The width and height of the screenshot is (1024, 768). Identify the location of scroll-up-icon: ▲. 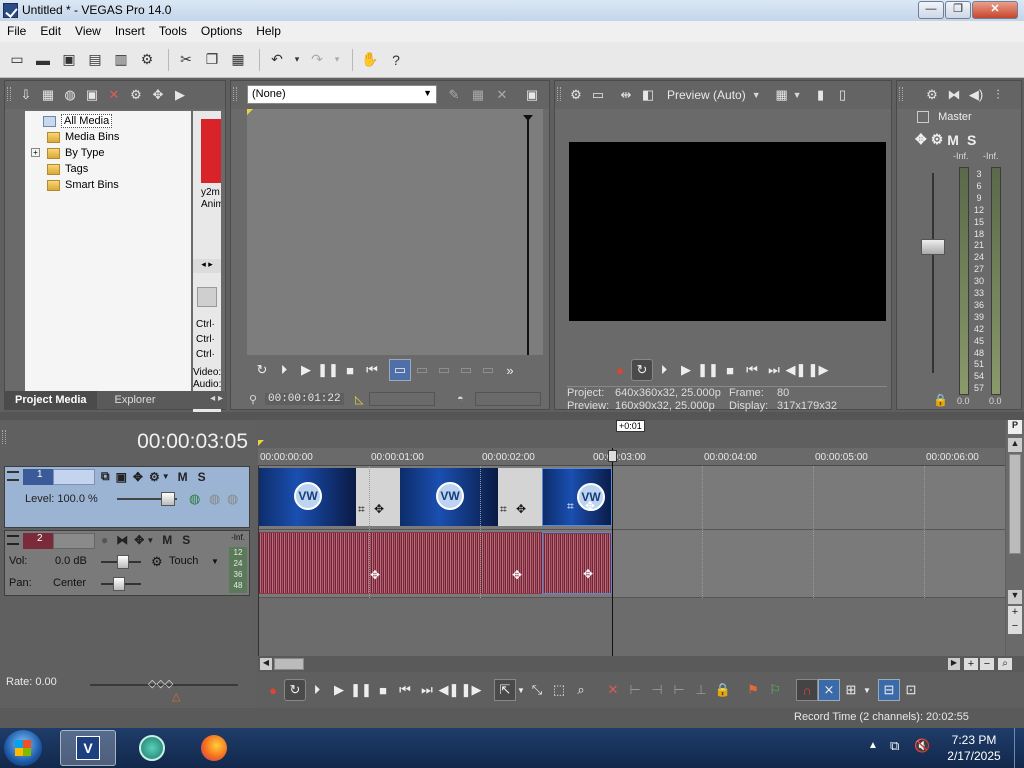
(1015, 445).